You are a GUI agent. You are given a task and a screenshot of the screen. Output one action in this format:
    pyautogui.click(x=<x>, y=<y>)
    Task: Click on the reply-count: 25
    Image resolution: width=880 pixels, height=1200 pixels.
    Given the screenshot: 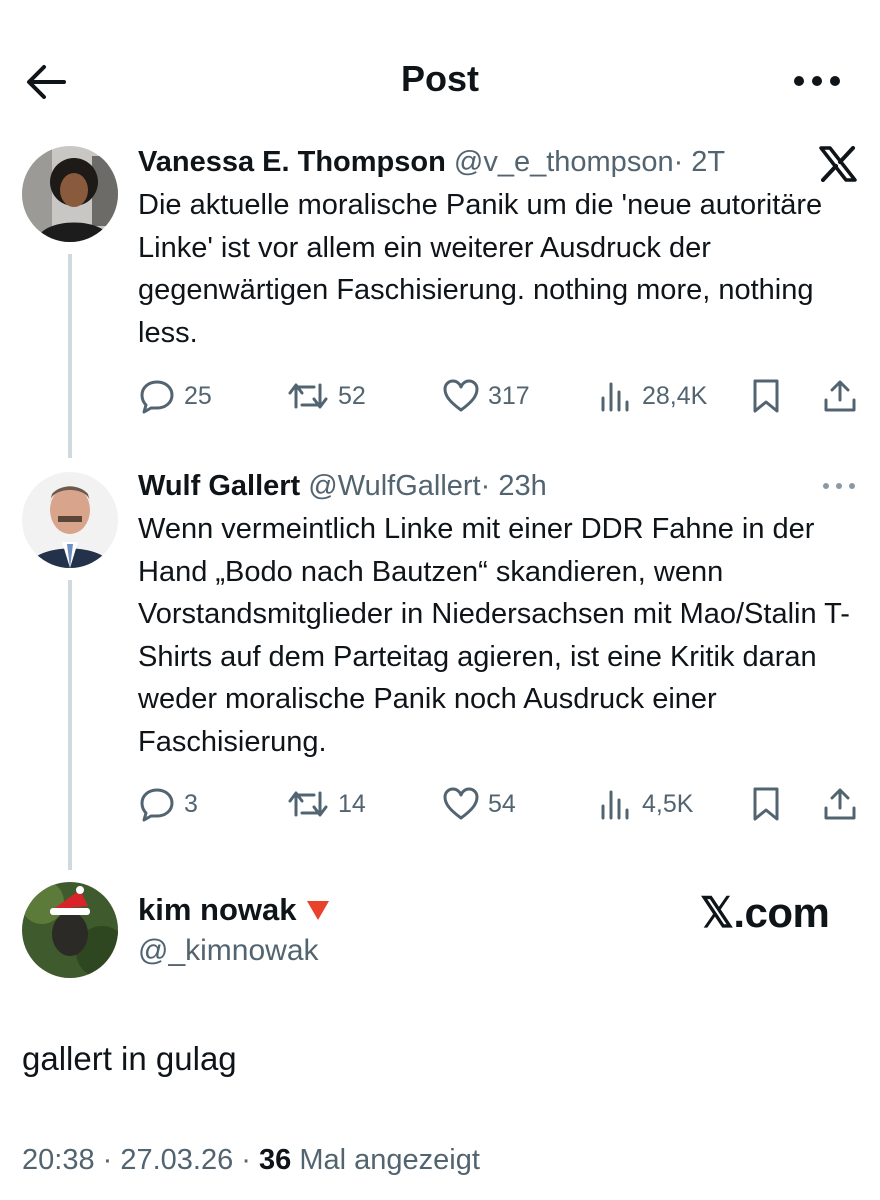 What is the action you would take?
    pyautogui.click(x=198, y=395)
    